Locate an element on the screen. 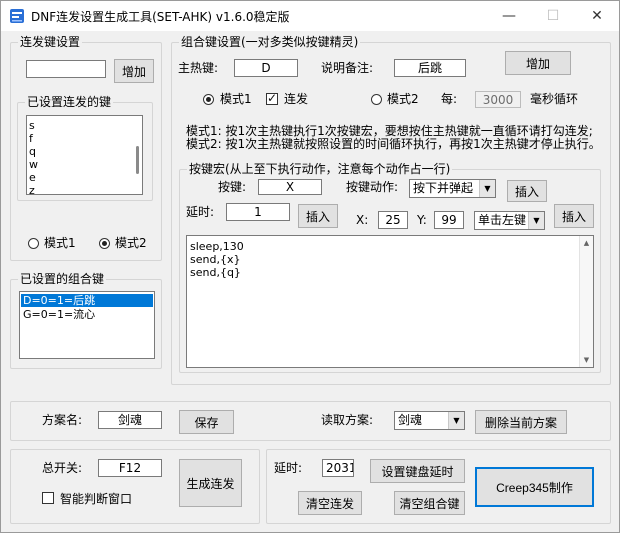 The height and width of the screenshot is (533, 620). insert-key-button: 插入 is located at coordinates (527, 191).